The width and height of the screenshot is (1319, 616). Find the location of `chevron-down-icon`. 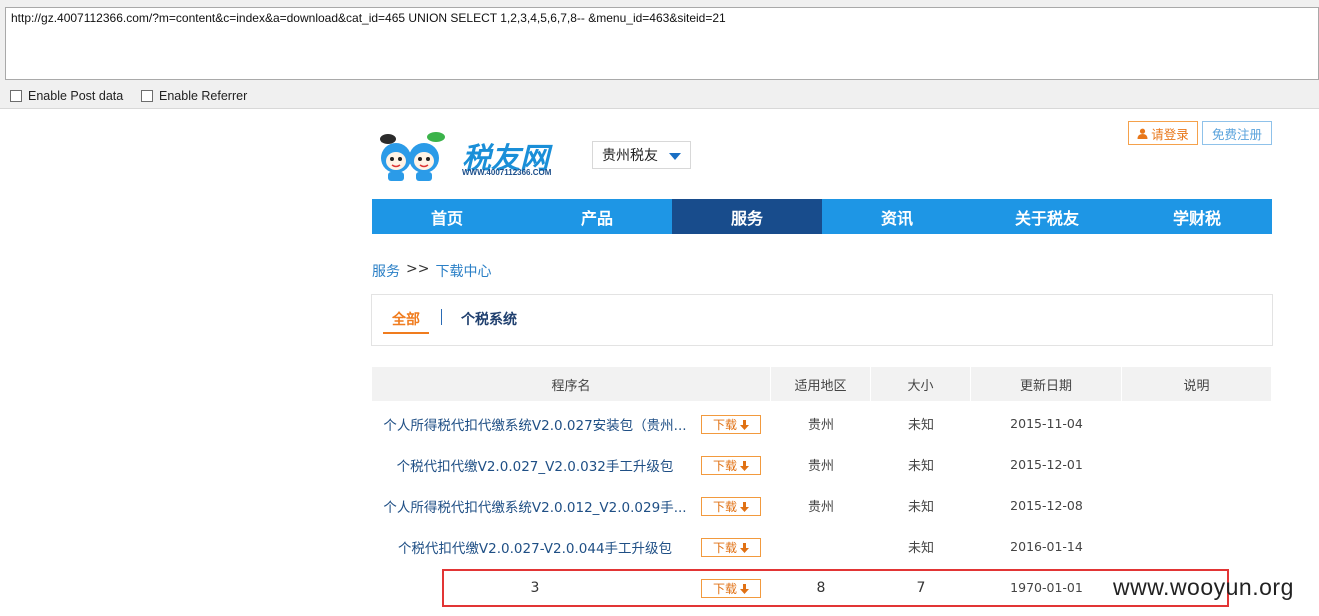

chevron-down-icon is located at coordinates (675, 156).